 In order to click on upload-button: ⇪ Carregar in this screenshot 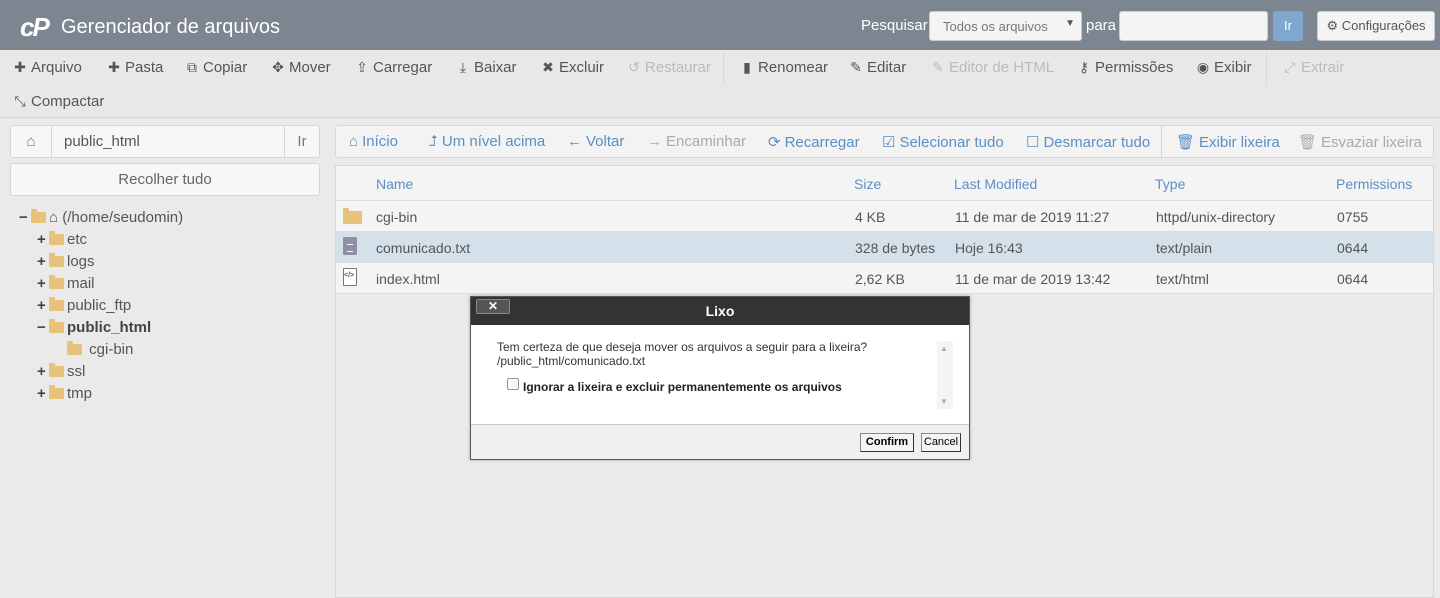, I will do `click(393, 67)`.